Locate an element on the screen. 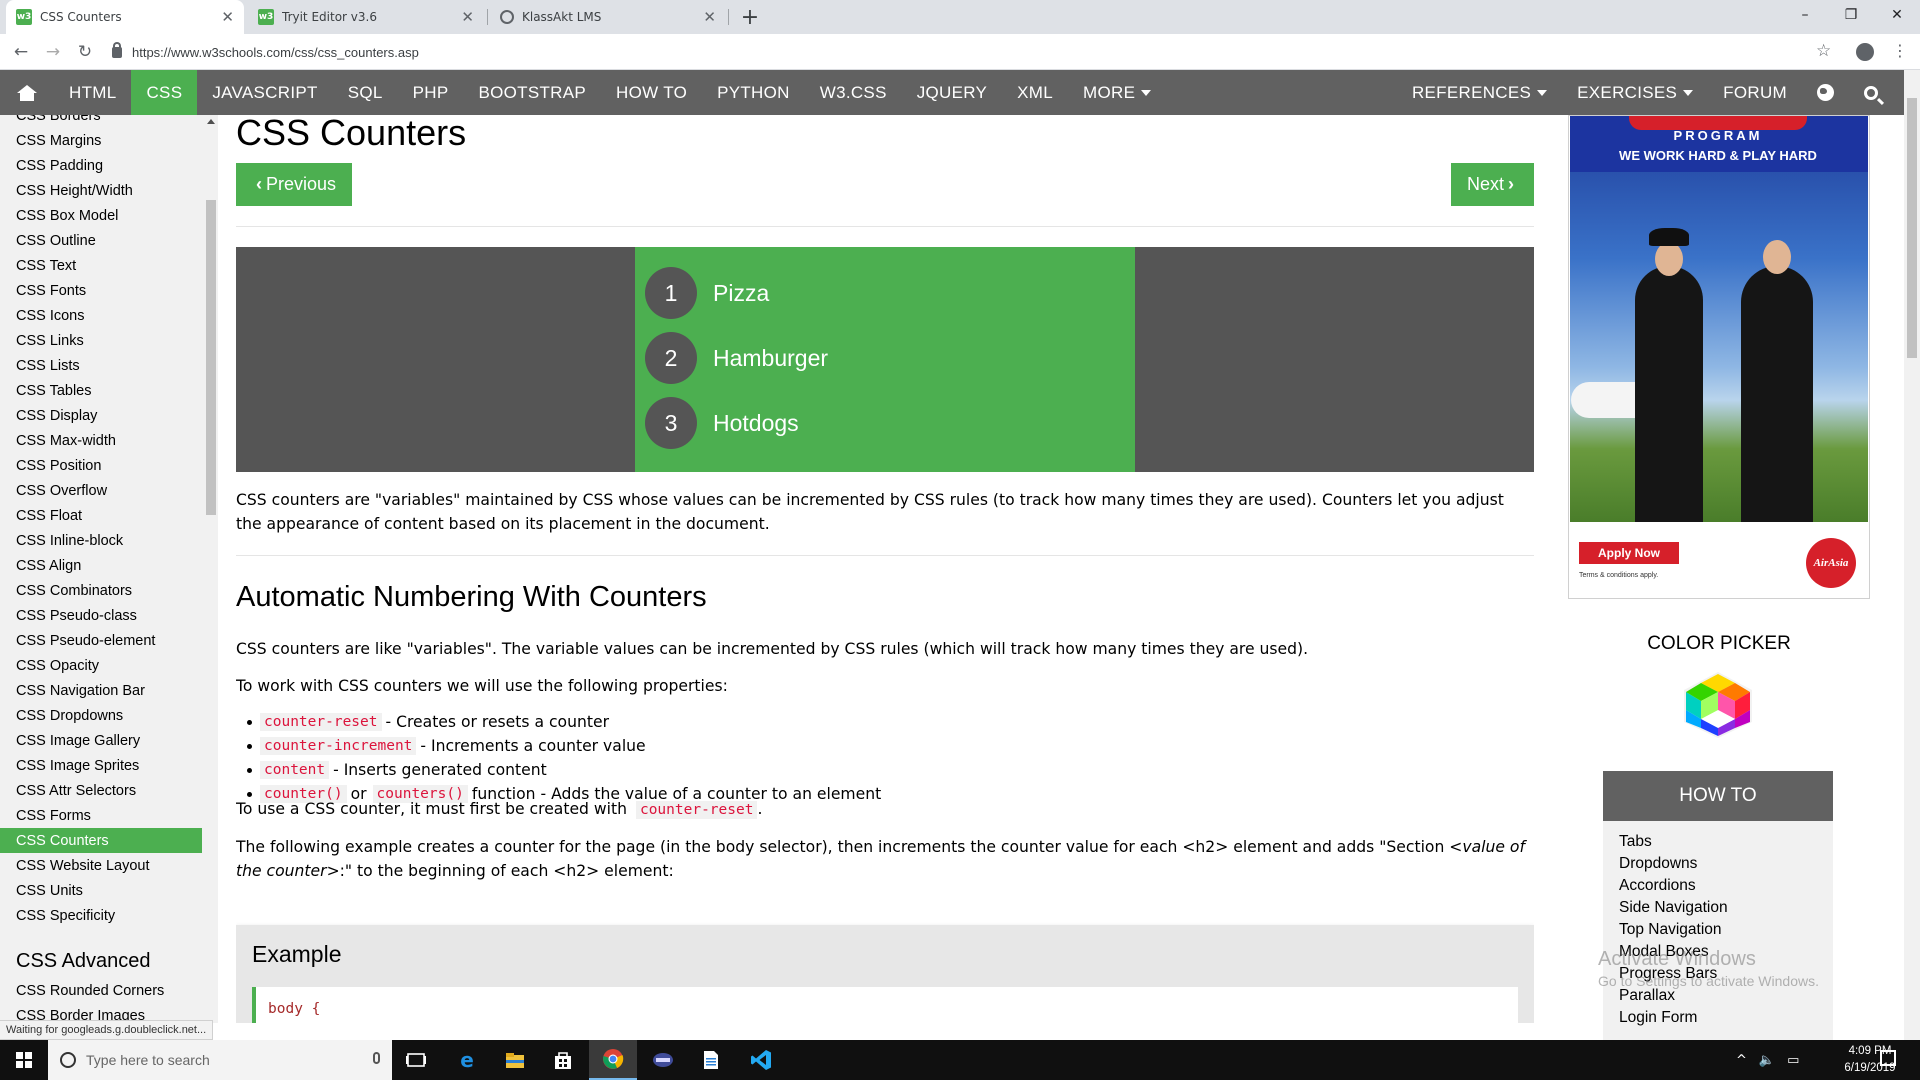  sidebar-scrollbar is located at coordinates (211, 569).